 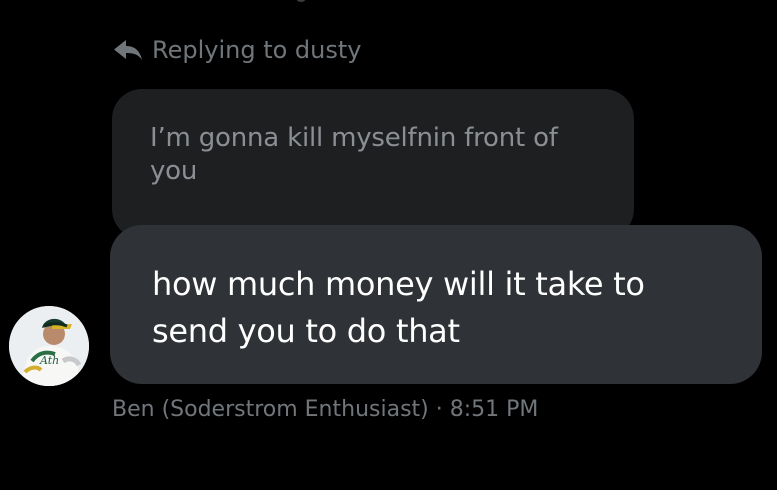 What do you see at coordinates (270, 409) in the screenshot?
I see `sender-name: Ben (Soderstrom Enthusiast)` at bounding box center [270, 409].